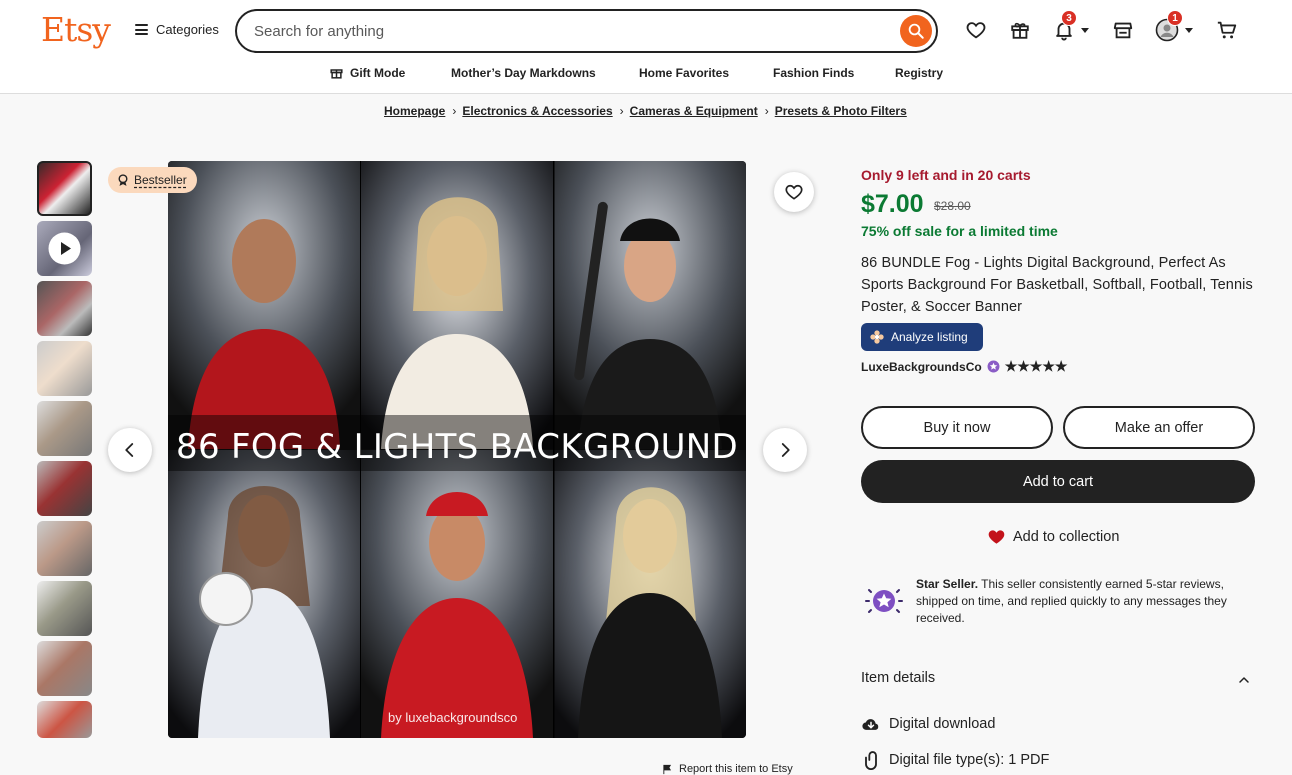 The image size is (1292, 775). I want to click on search-button, so click(916, 31).